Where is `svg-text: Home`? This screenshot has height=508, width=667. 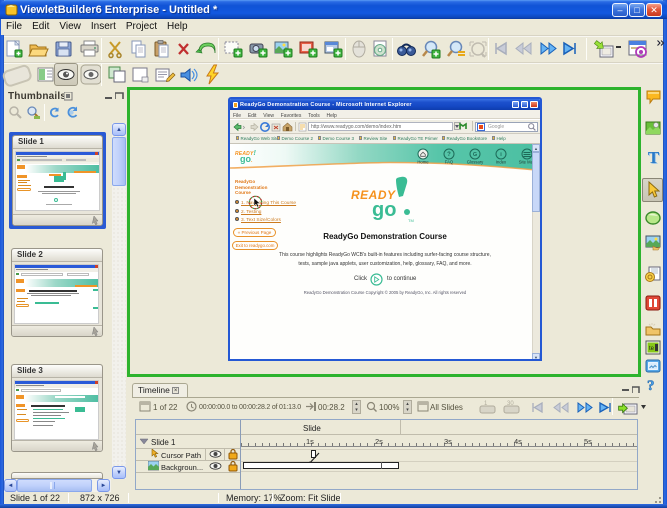
svg-text: Home is located at coordinates (423, 162).